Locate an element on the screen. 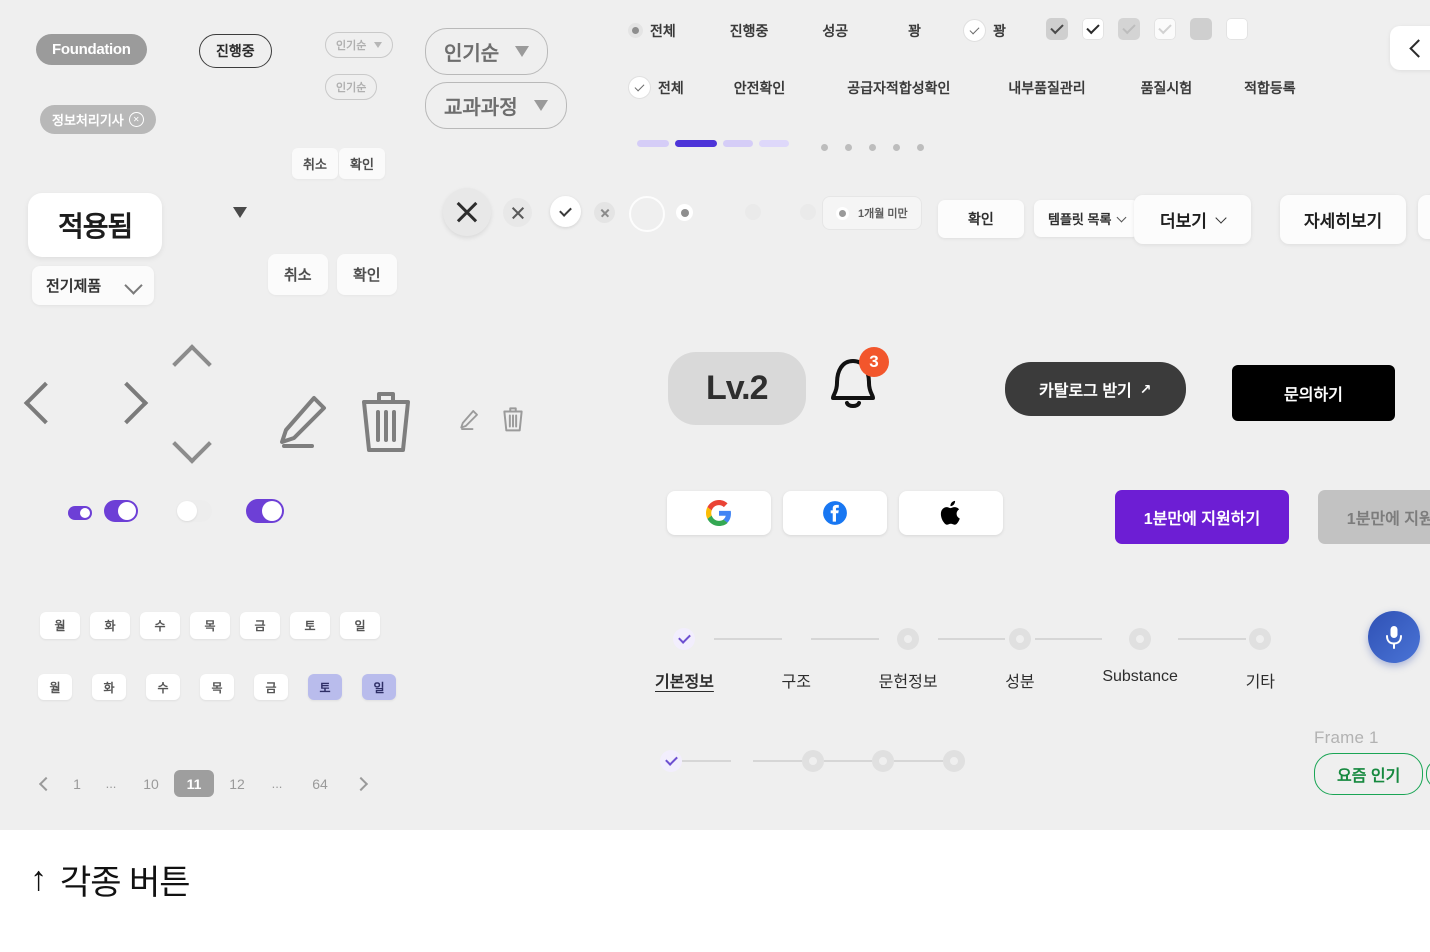 This screenshot has height=952, width=1430. detail-button: 자세히보기 is located at coordinates (1343, 219).